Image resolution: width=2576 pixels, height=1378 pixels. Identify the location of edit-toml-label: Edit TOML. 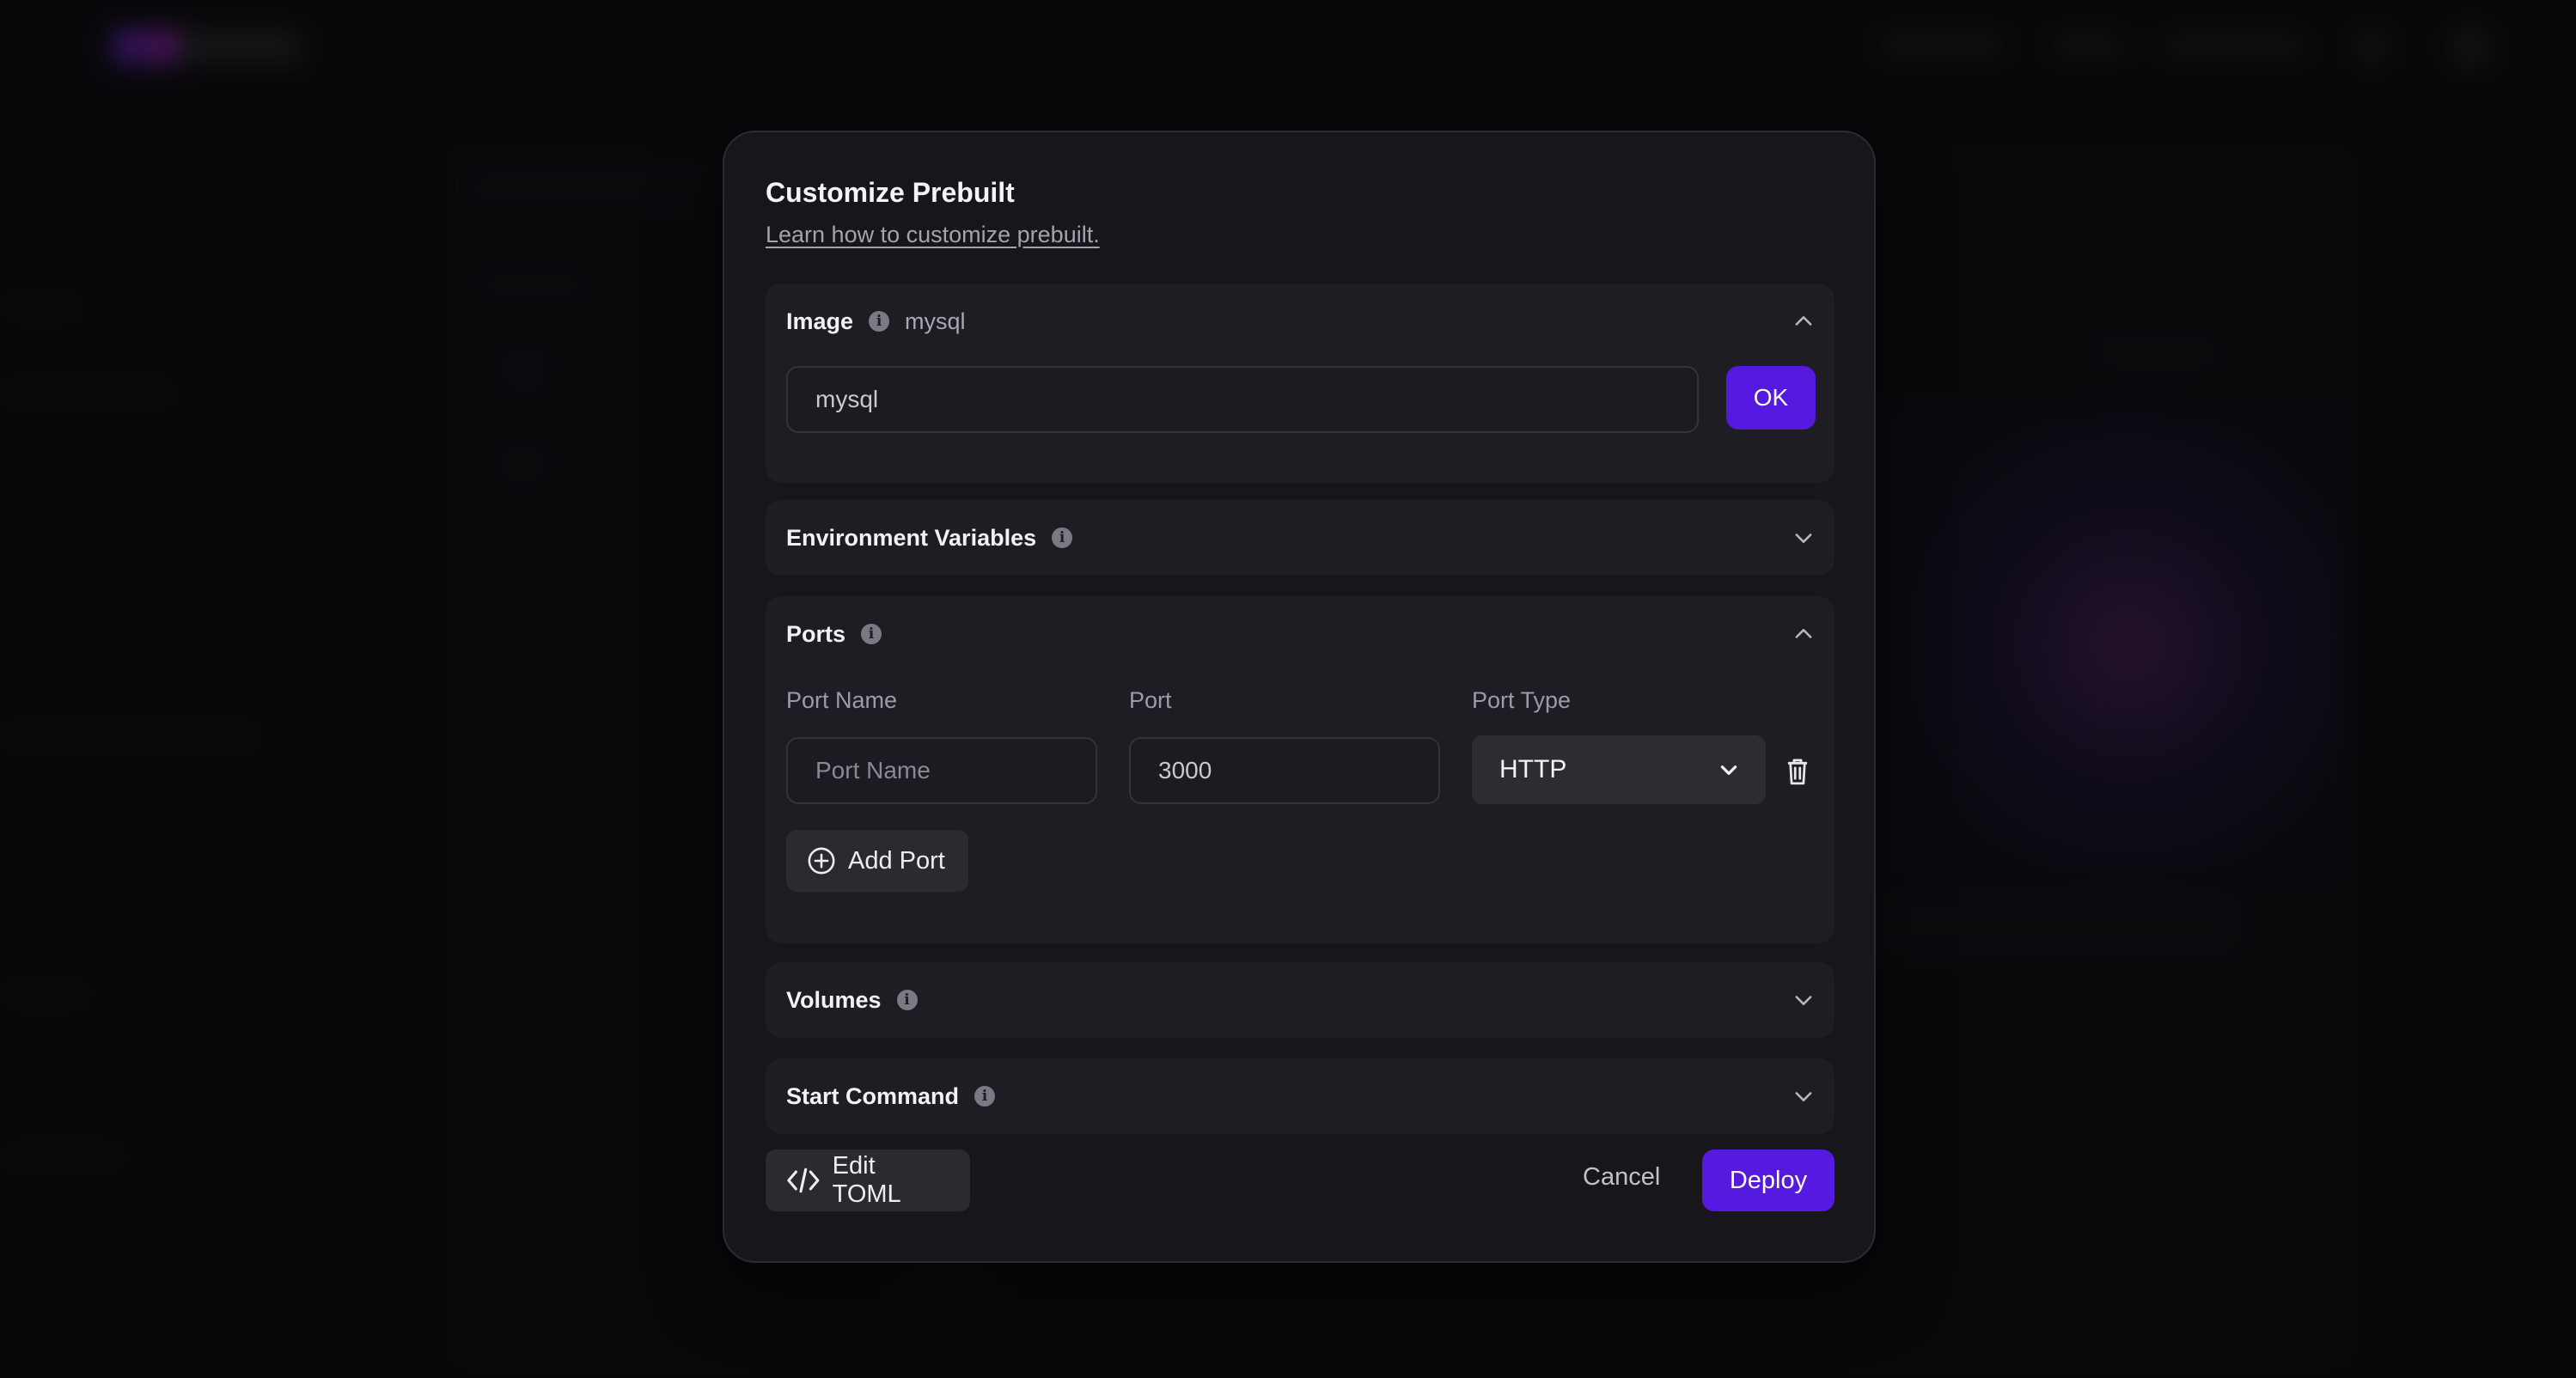
(866, 1180).